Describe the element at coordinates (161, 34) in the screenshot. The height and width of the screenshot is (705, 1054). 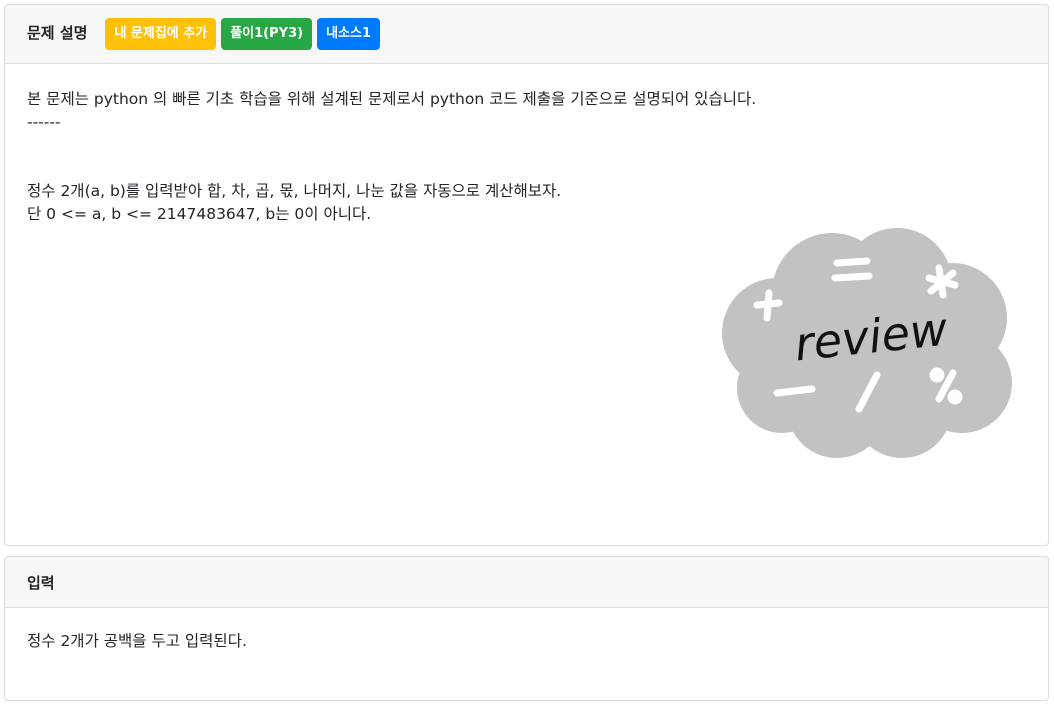
I see `add-to-my-problemset-button: 내 문제집에 추가` at that location.